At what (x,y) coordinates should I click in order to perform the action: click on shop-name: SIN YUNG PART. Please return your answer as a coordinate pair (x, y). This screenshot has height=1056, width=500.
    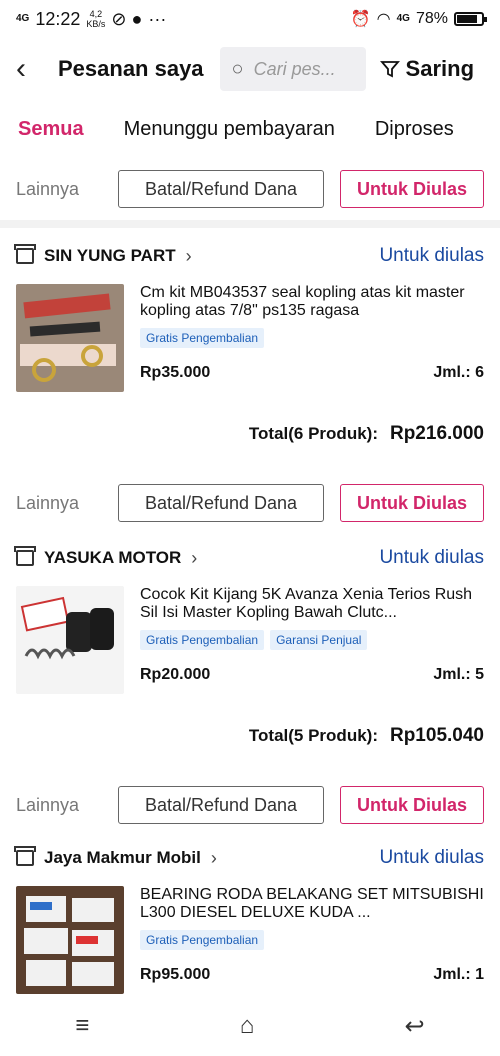
    Looking at the image, I should click on (110, 256).